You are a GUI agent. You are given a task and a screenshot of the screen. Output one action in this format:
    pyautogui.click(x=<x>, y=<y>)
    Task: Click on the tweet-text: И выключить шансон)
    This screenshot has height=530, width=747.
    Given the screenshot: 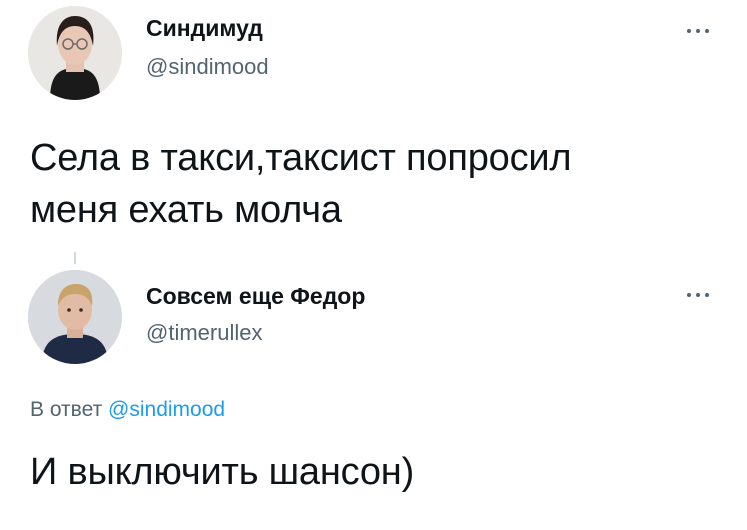 What is the action you would take?
    pyautogui.click(x=222, y=472)
    